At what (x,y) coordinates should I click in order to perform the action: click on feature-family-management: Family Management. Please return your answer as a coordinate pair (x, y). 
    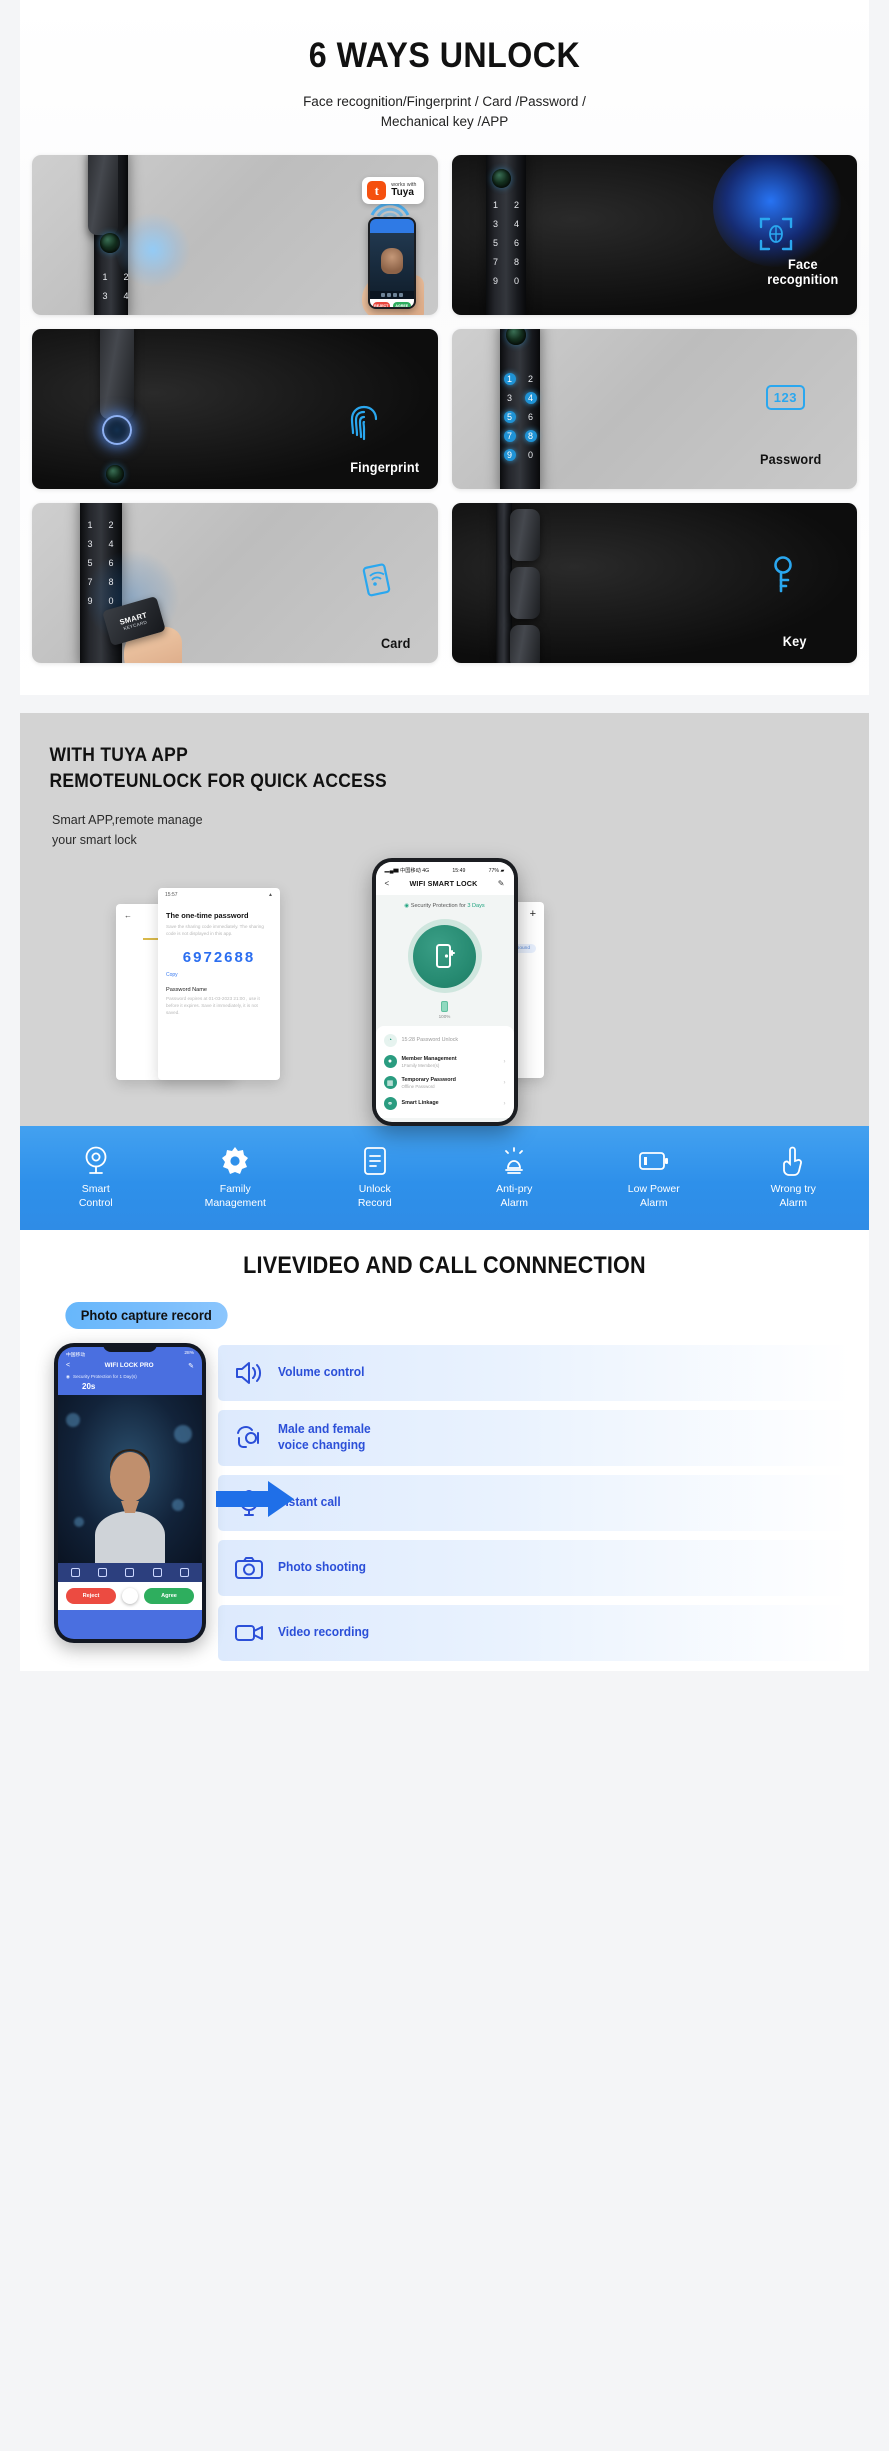
    Looking at the image, I should click on (236, 1176).